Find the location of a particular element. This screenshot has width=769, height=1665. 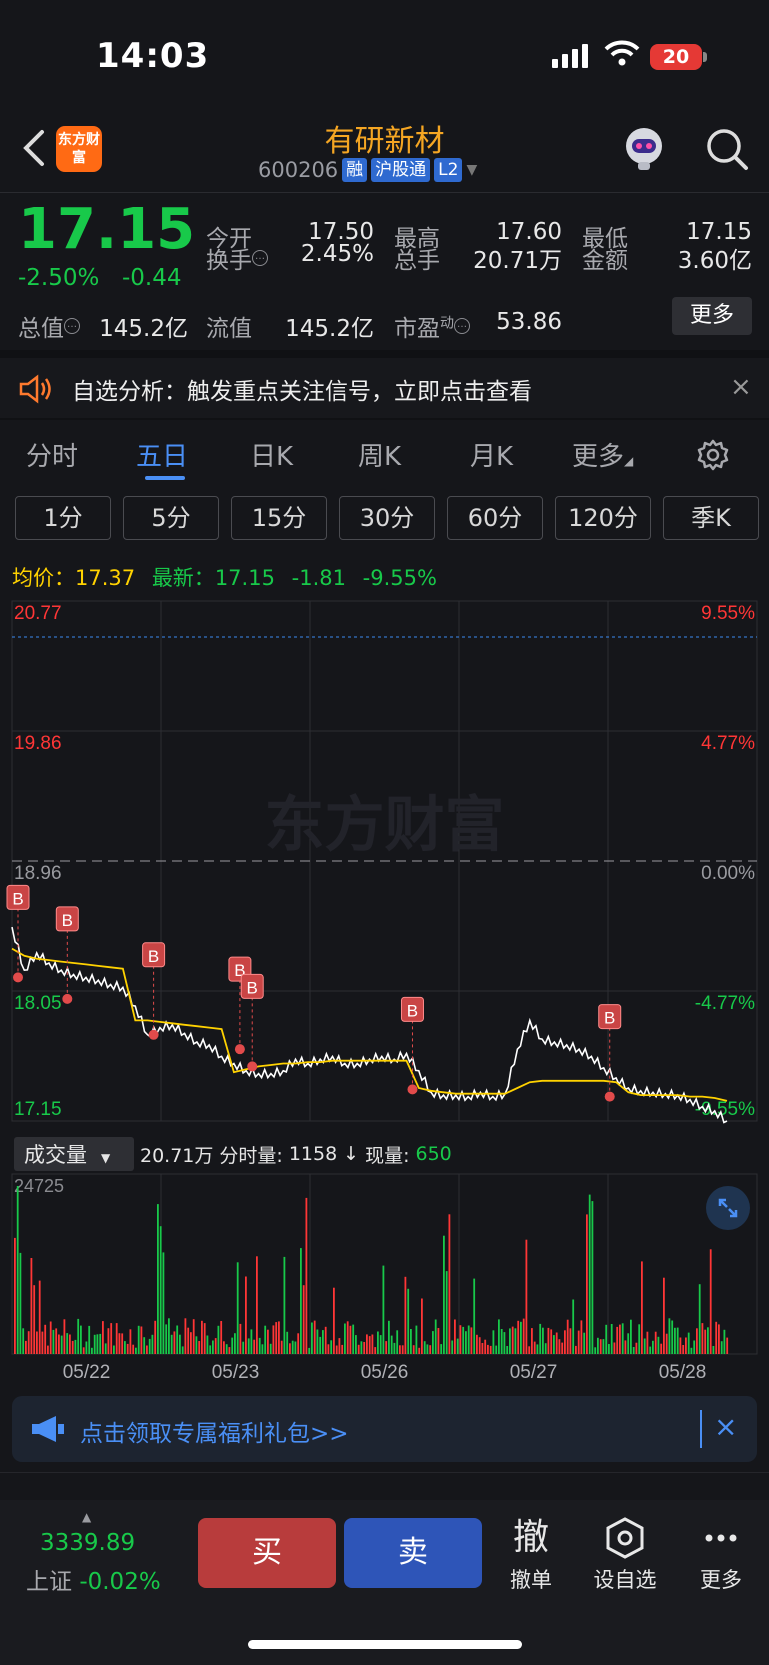

analysis-notice: 自选分析：触发重点关注信号，立即点击查看 × is located at coordinates (384, 385).